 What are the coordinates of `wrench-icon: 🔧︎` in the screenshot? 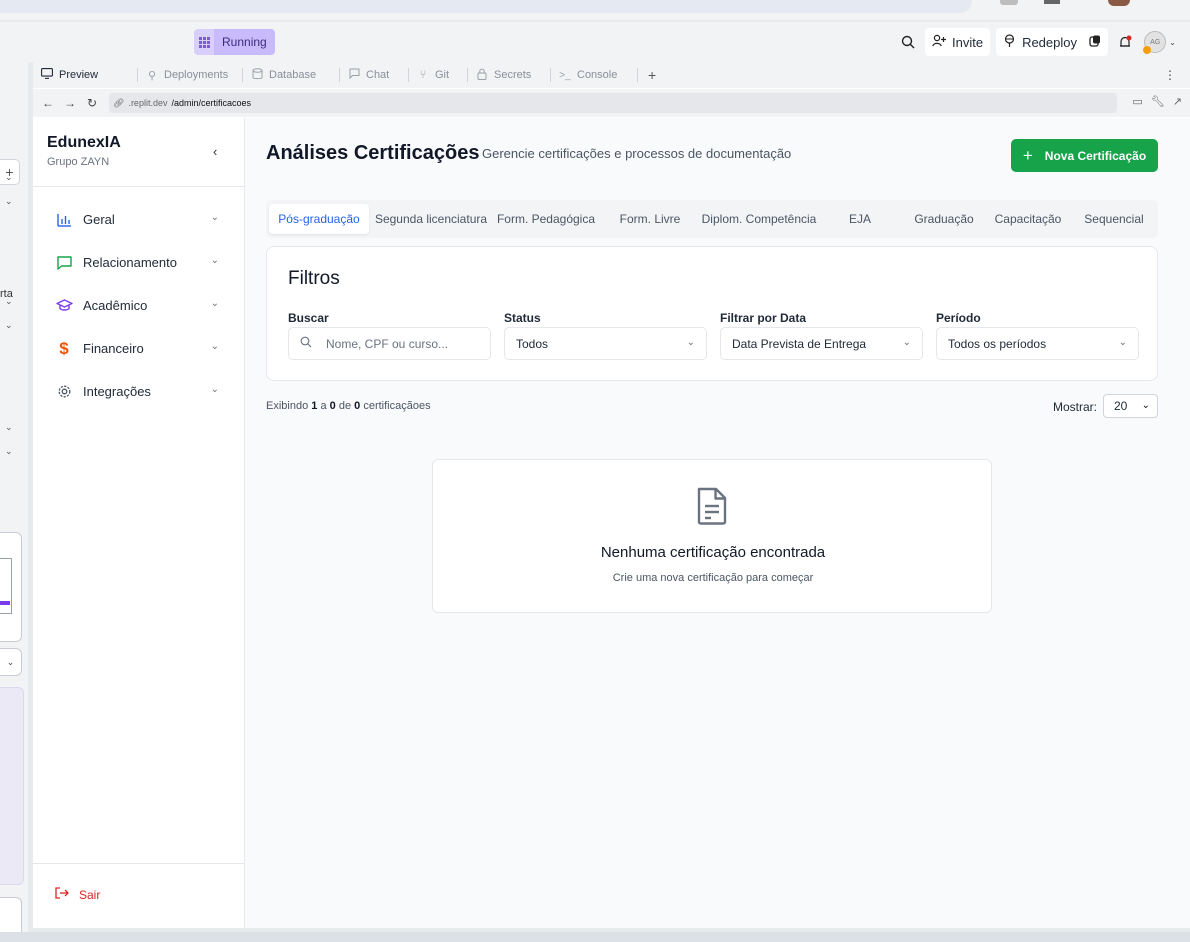 It's located at (1158, 101).